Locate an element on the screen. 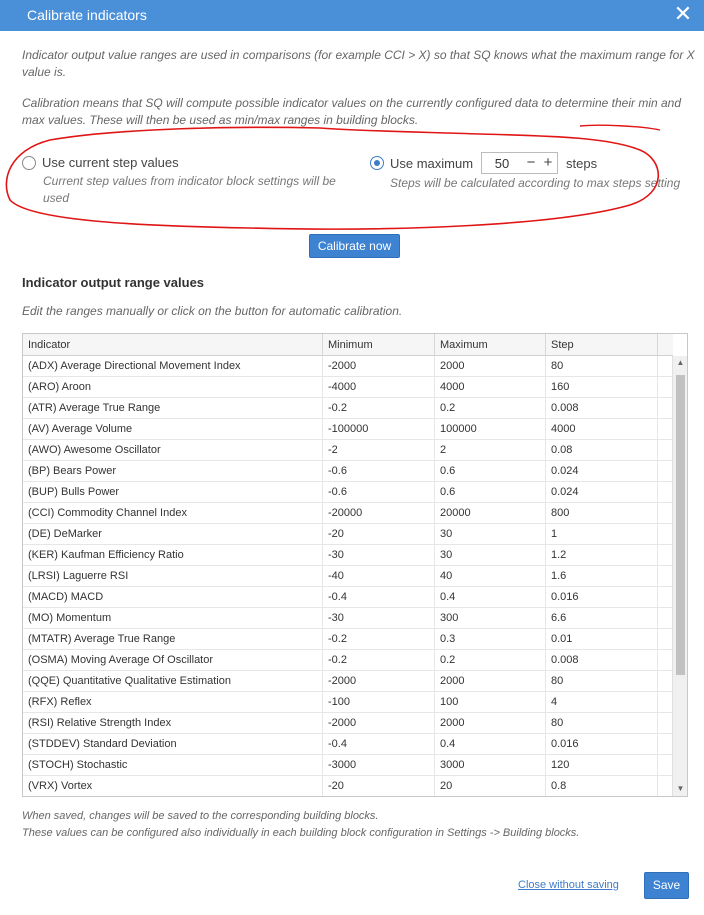  table-row: (LRSI) Laguerre RSI -40 40 1.6 is located at coordinates (348, 576).